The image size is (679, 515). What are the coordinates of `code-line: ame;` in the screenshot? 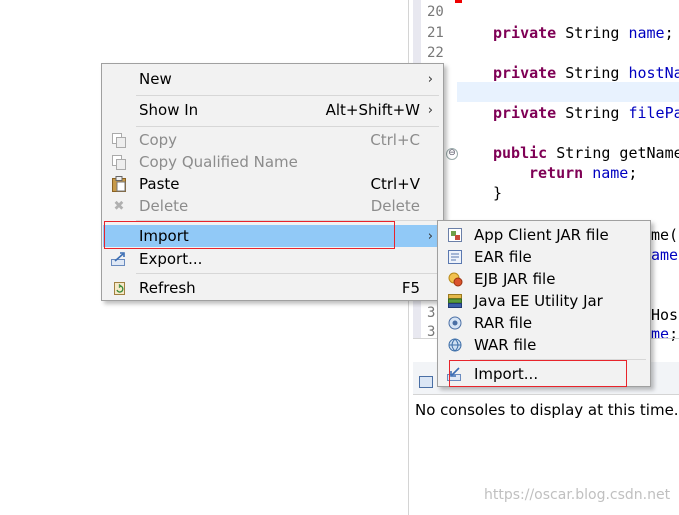 It's located at (665, 255).